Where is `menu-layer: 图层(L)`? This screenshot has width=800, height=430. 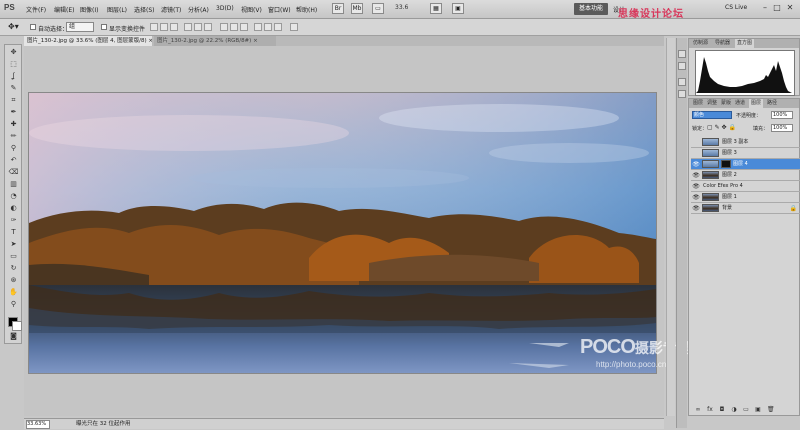
menu-layer: 图层(L) is located at coordinates (117, 9).